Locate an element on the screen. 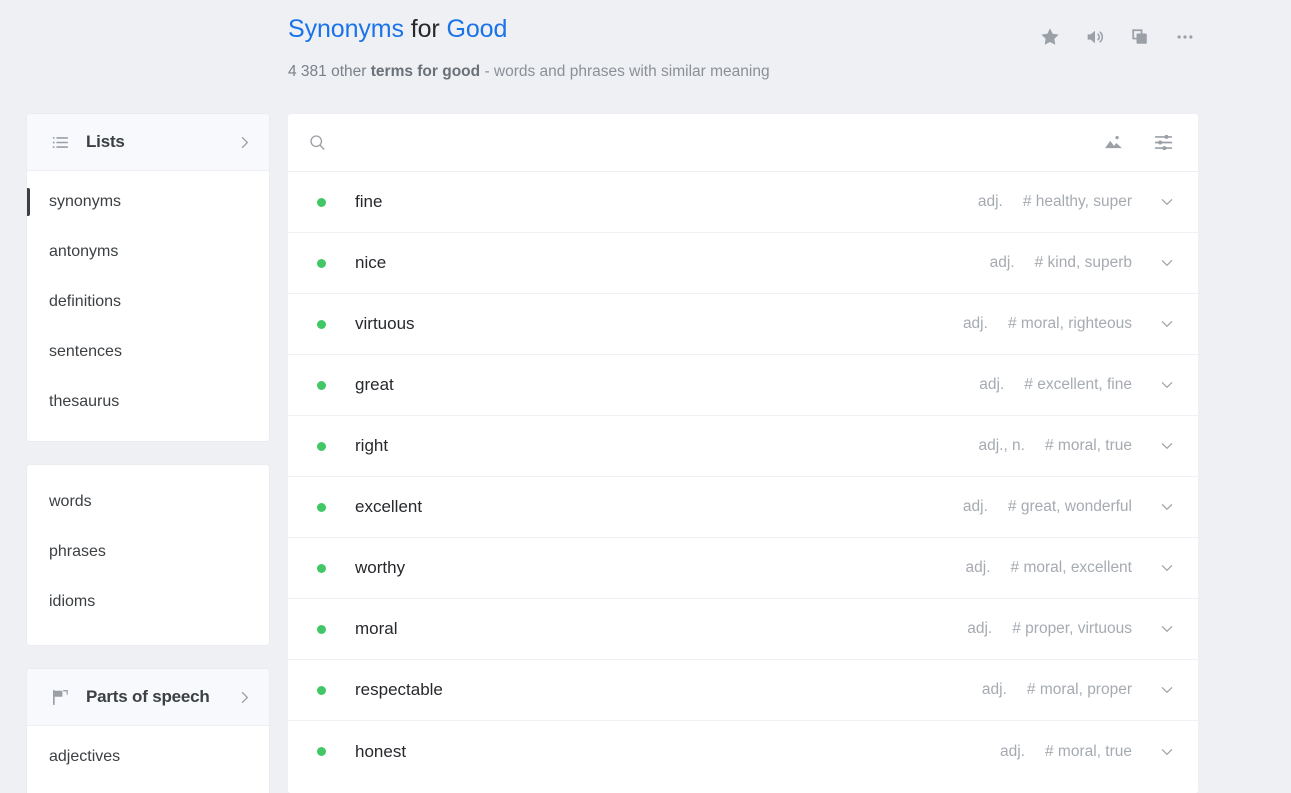 This screenshot has height=793, width=1291. result-tags: # moral, proper is located at coordinates (1079, 690).